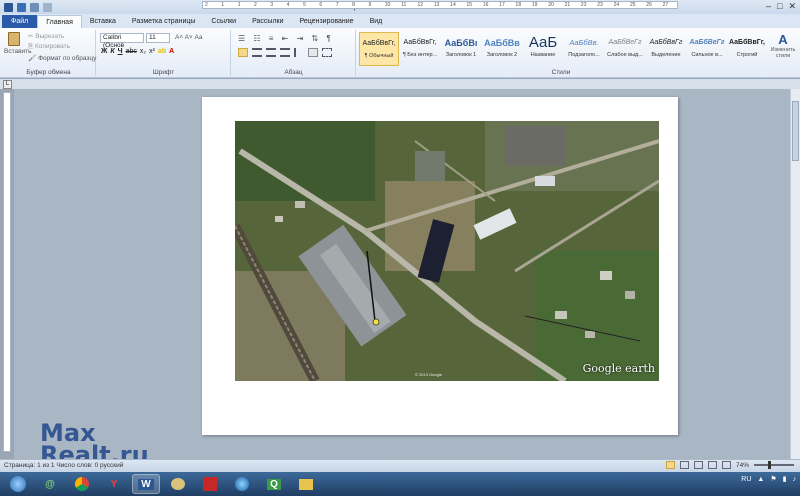  I want to click on word-app-icon: W, so click(146, 484).